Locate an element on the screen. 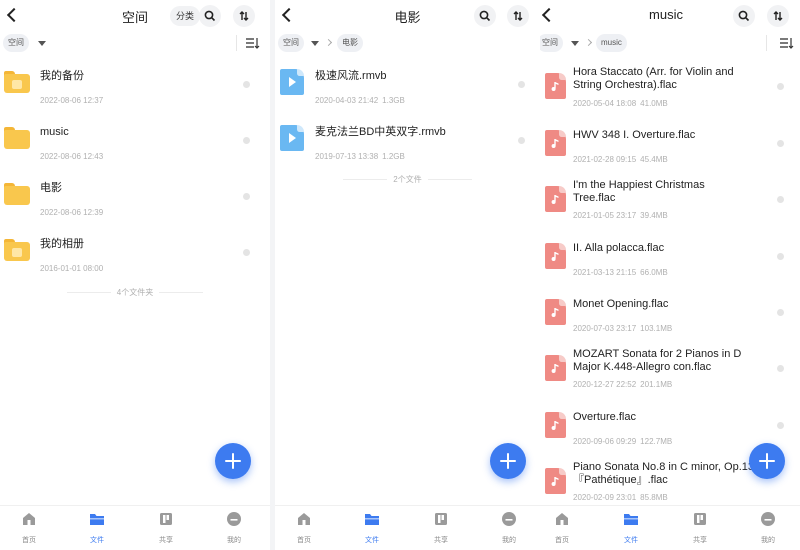  list-item: 我的相册 2016-01-01 08:00 is located at coordinates (135, 258).